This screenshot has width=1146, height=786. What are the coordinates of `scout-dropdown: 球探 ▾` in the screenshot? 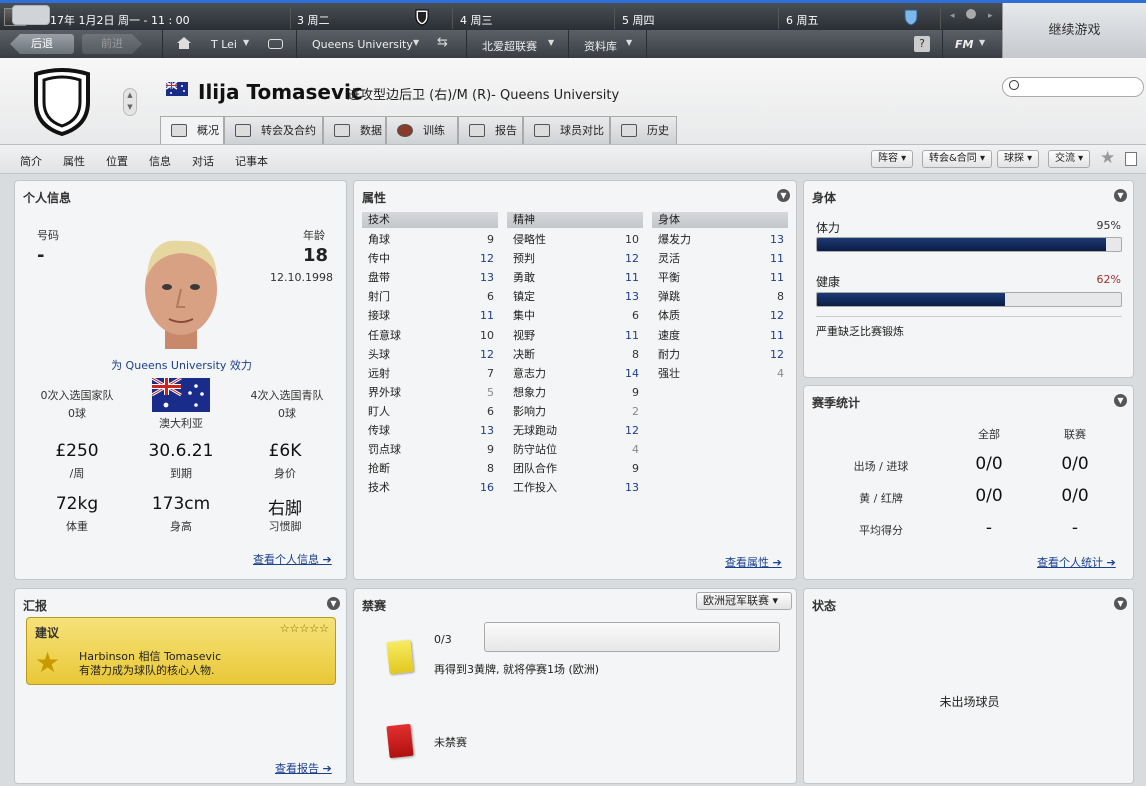 It's located at (1018, 159).